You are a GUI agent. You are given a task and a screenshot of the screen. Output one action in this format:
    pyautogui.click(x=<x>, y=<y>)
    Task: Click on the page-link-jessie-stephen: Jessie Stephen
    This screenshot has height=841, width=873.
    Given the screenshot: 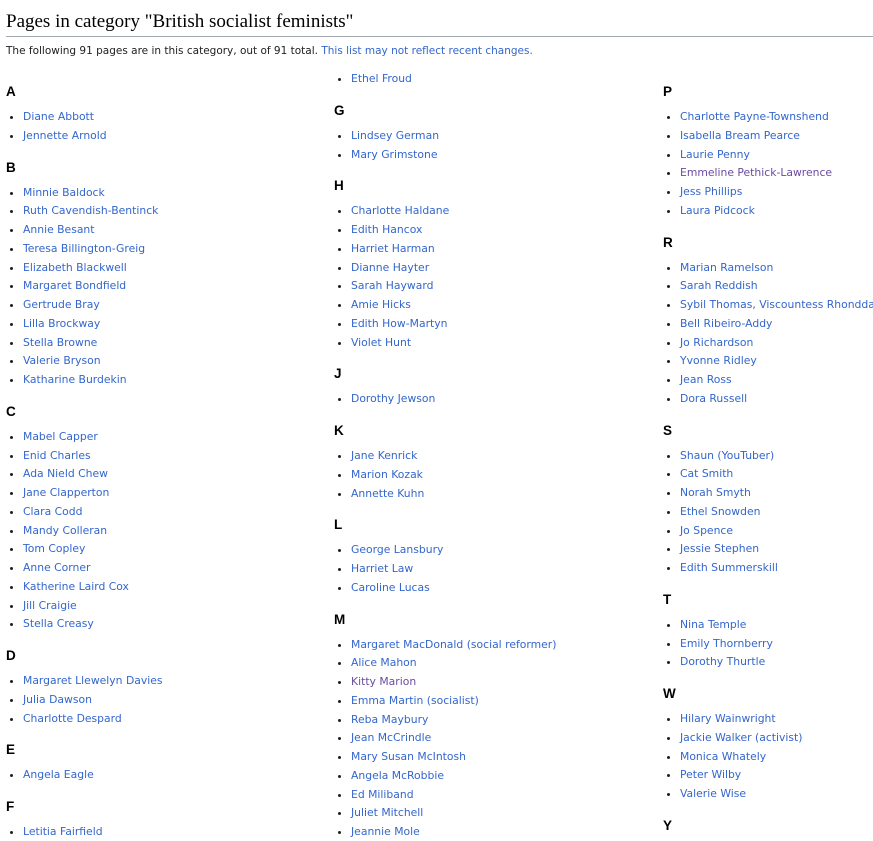 What is the action you would take?
    pyautogui.click(x=719, y=548)
    